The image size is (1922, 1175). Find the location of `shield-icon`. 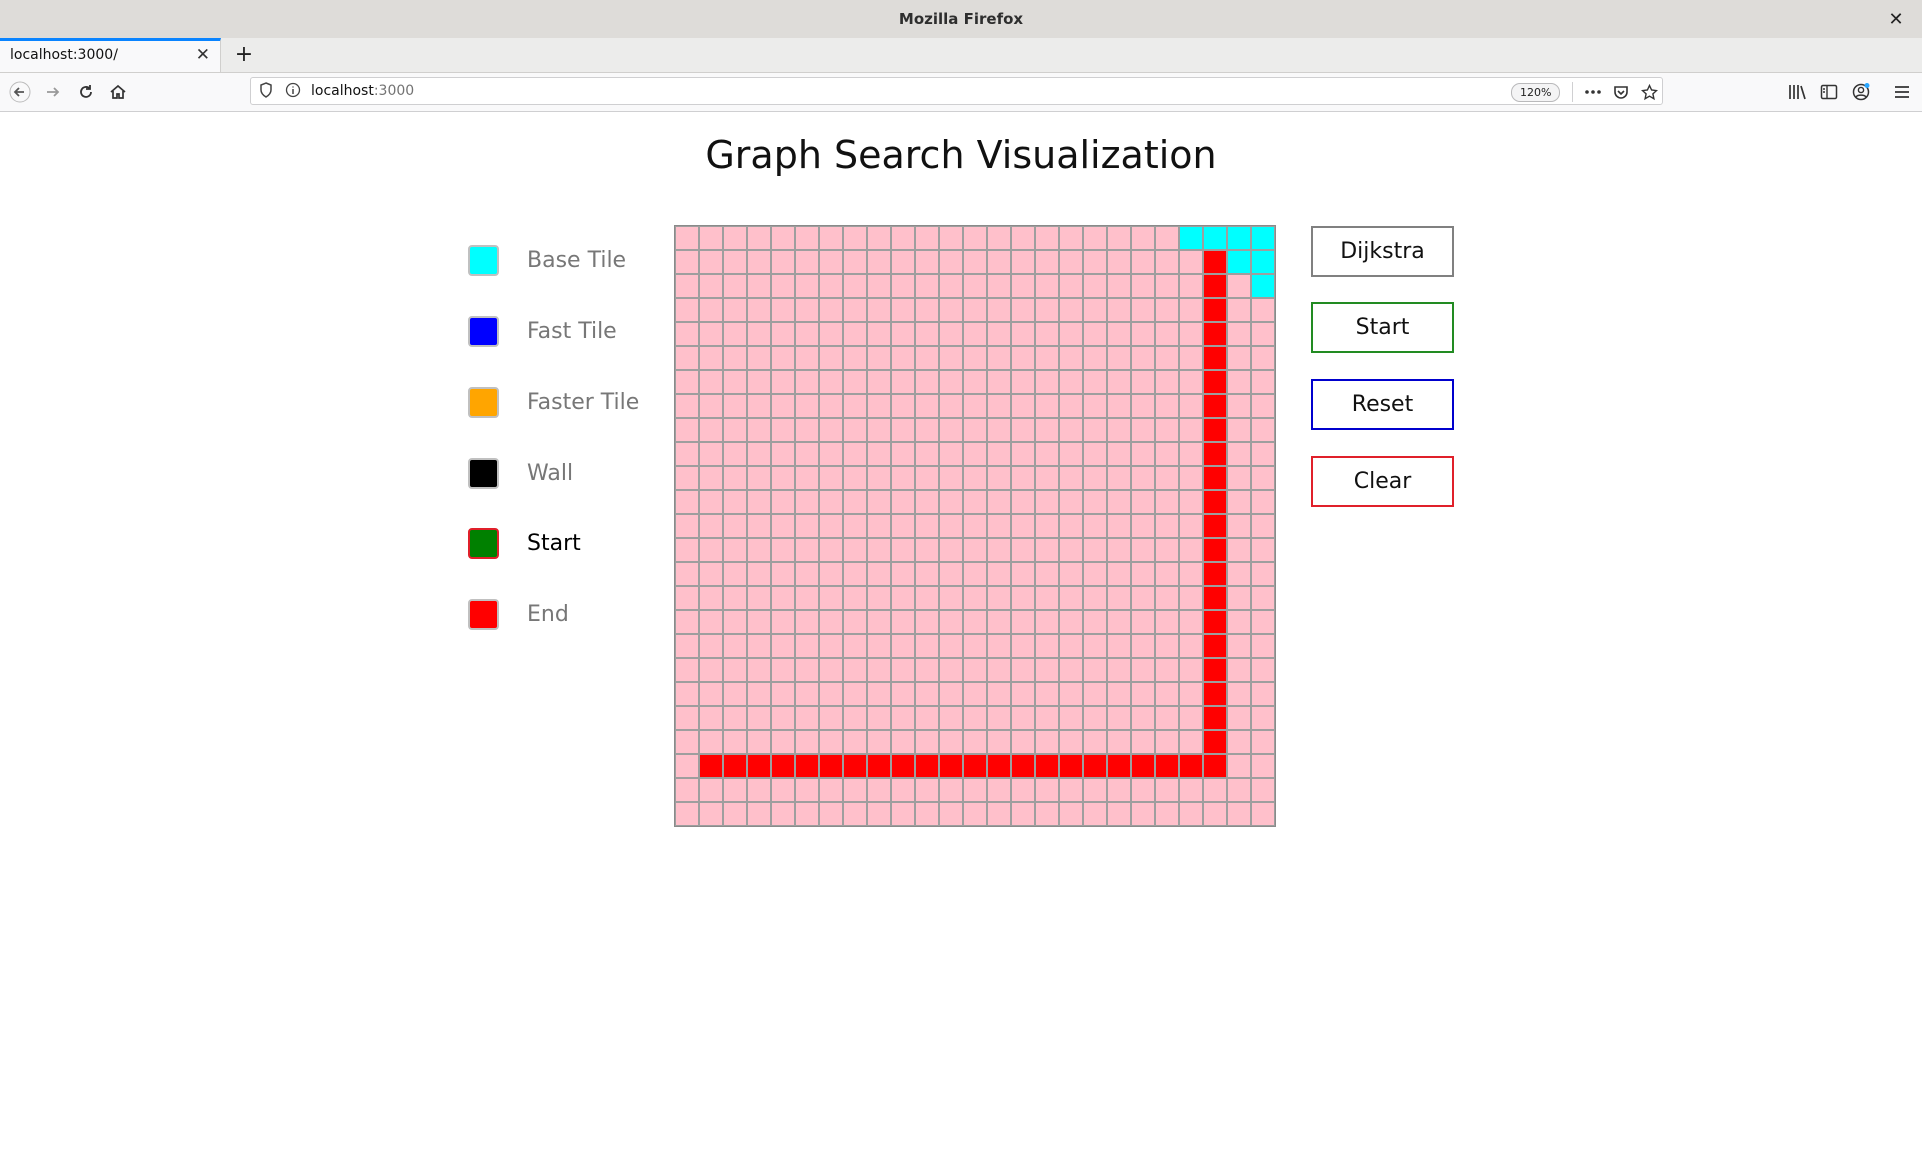

shield-icon is located at coordinates (266, 92).